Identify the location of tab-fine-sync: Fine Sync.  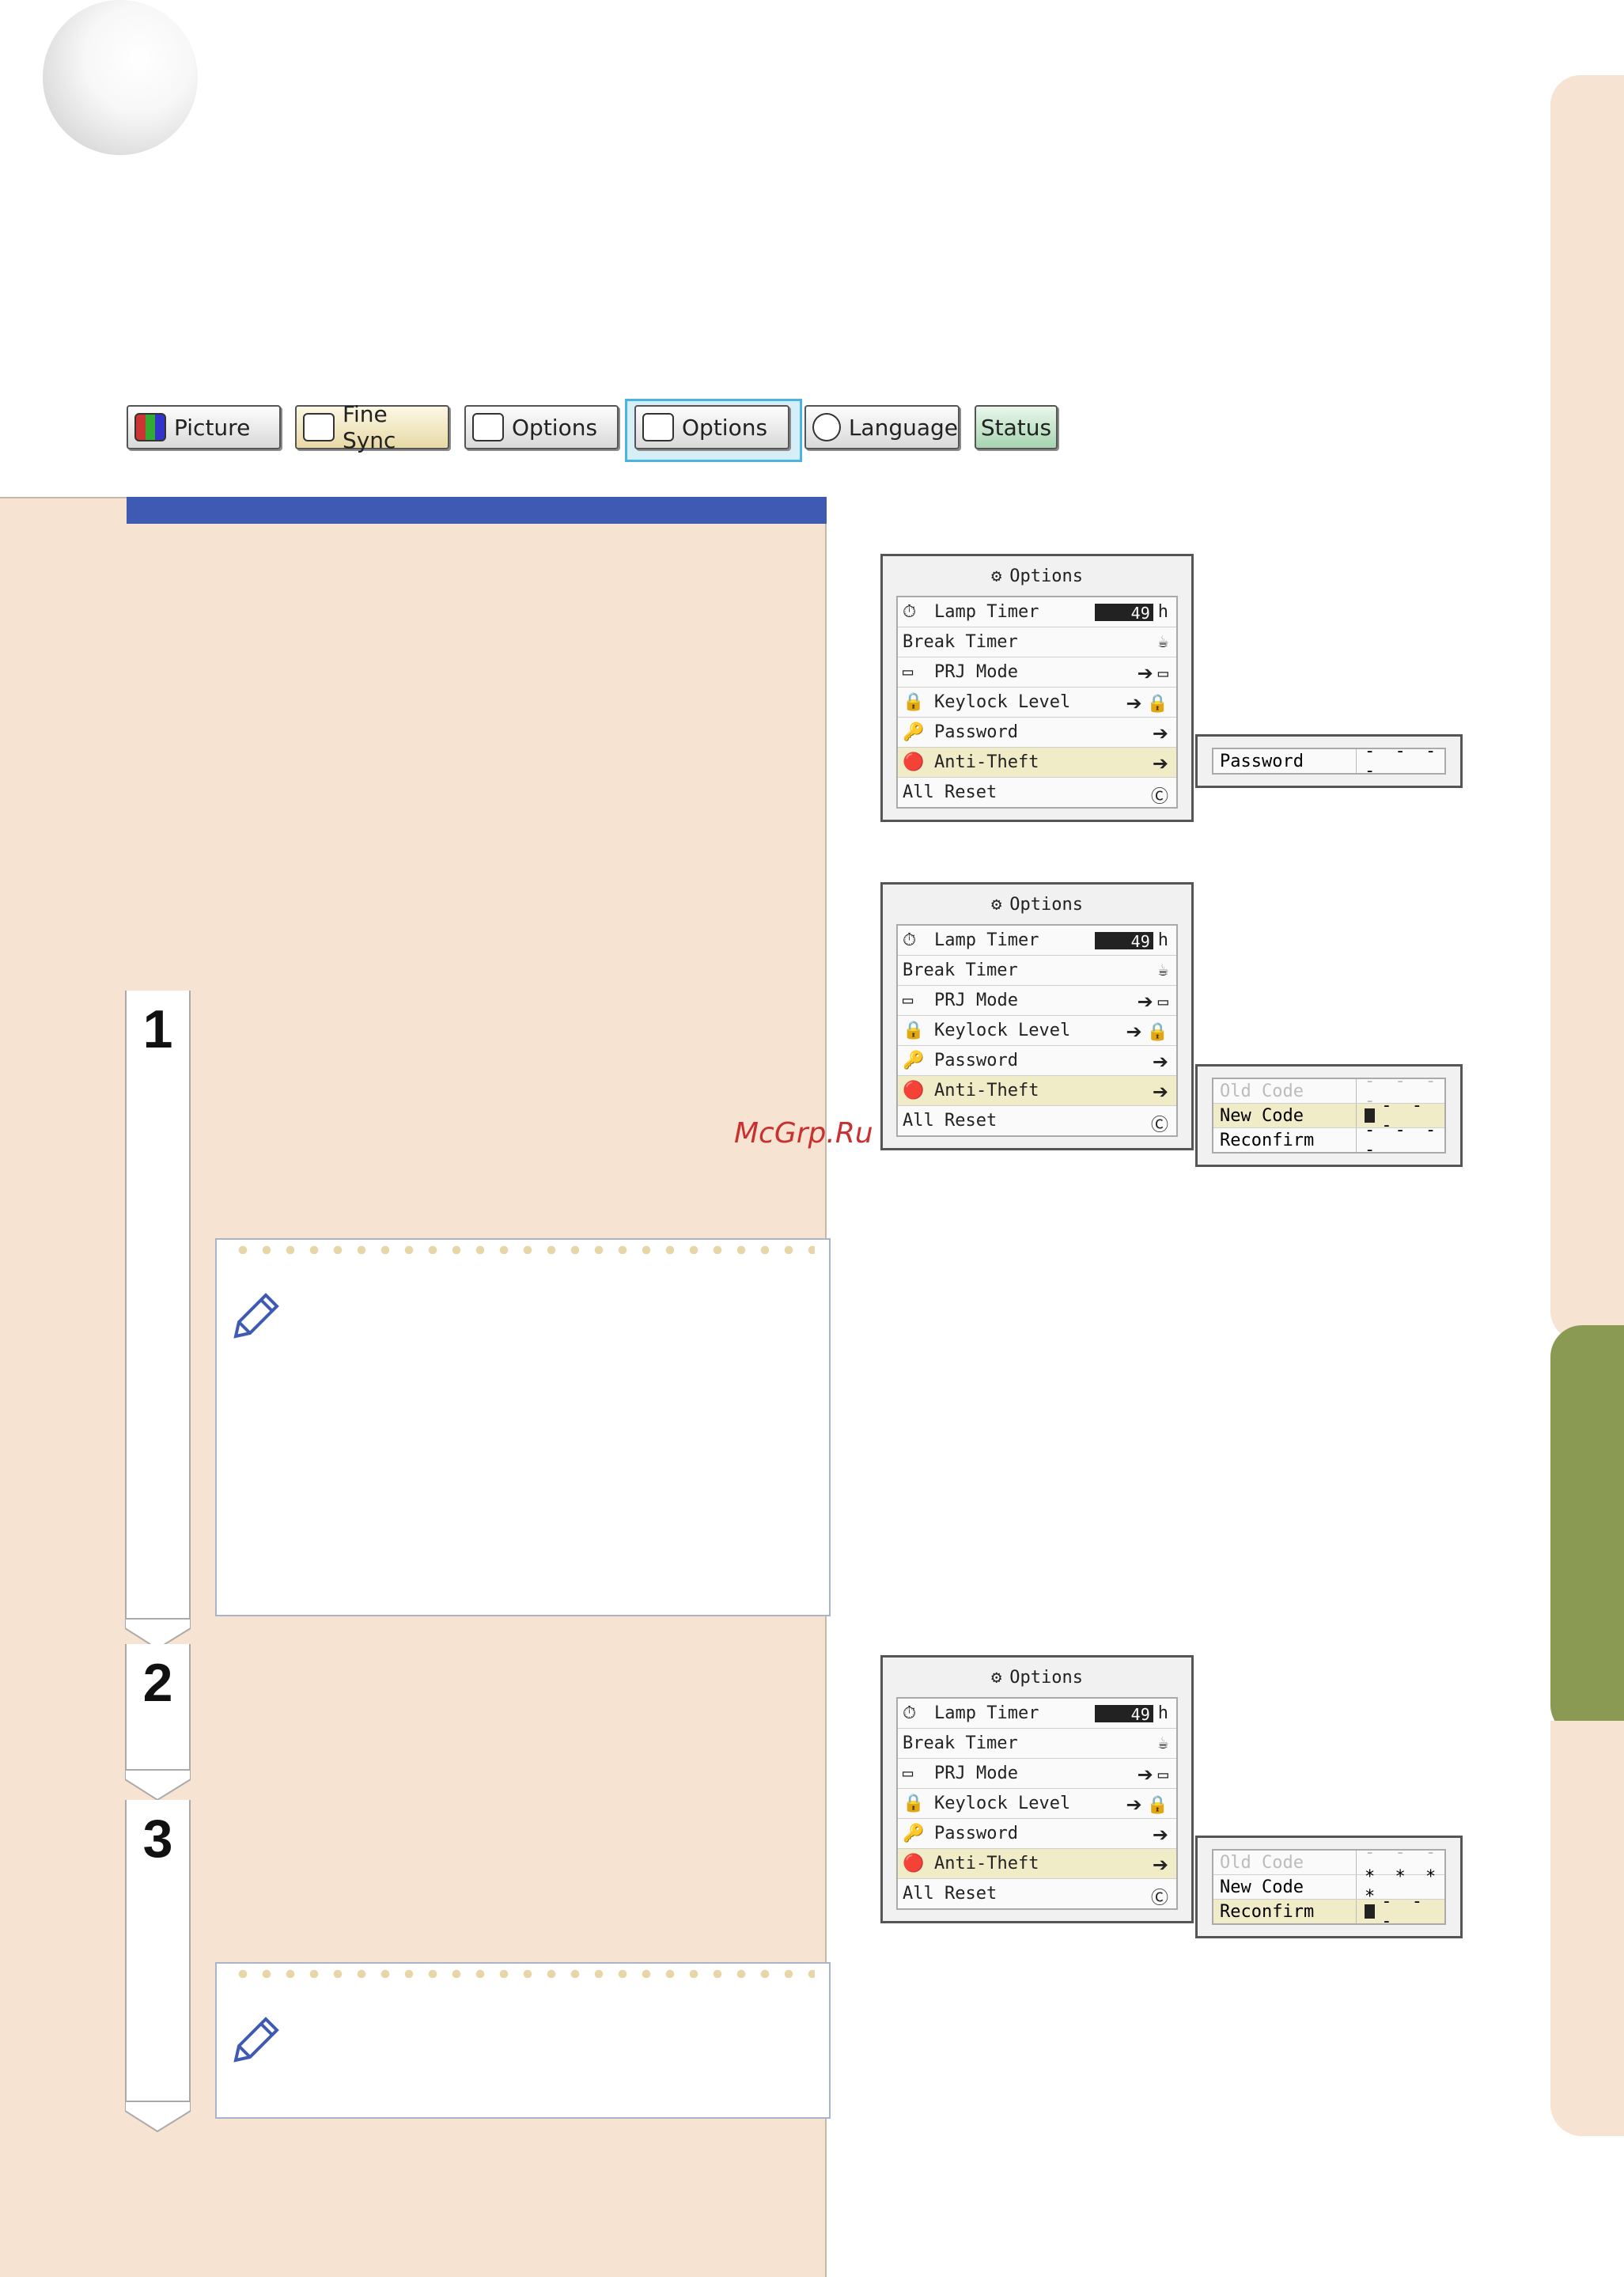
(372, 427).